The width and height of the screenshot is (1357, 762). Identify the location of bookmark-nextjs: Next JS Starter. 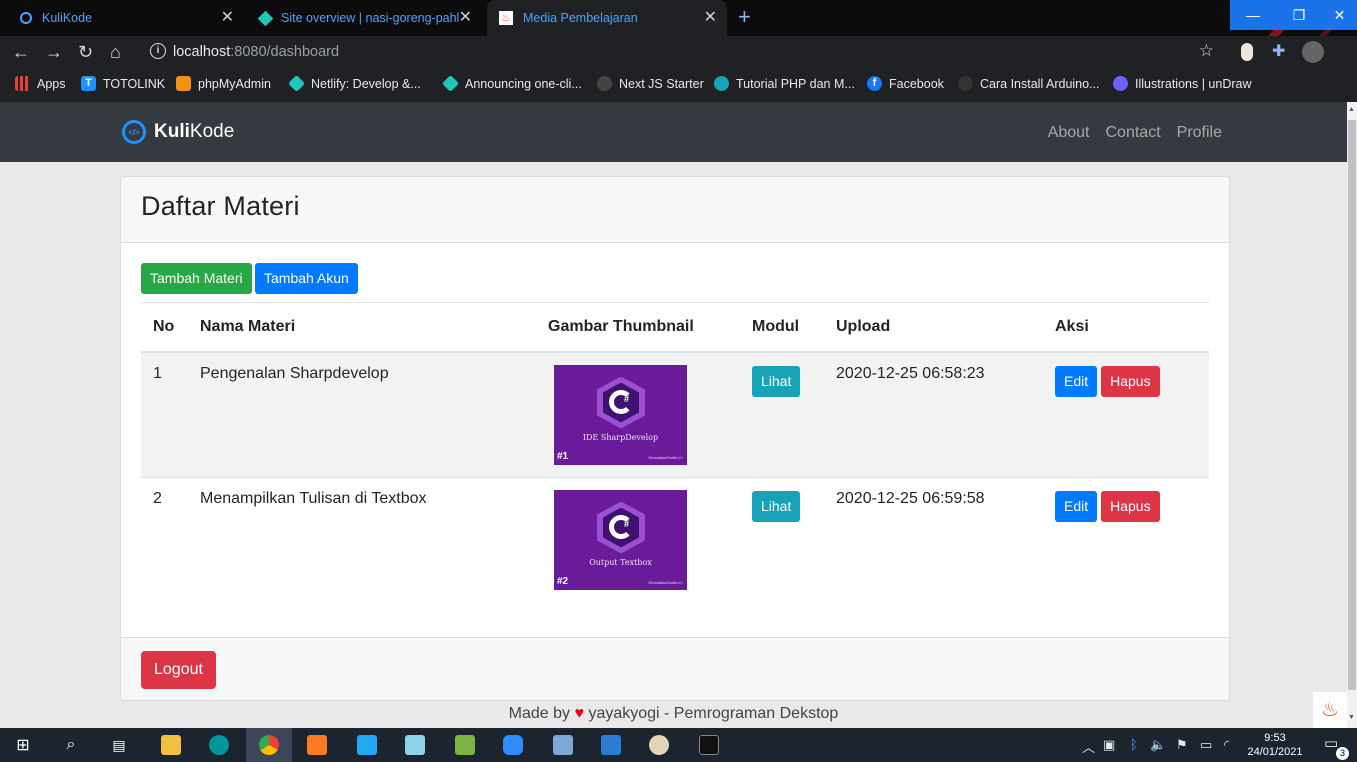
(650, 83).